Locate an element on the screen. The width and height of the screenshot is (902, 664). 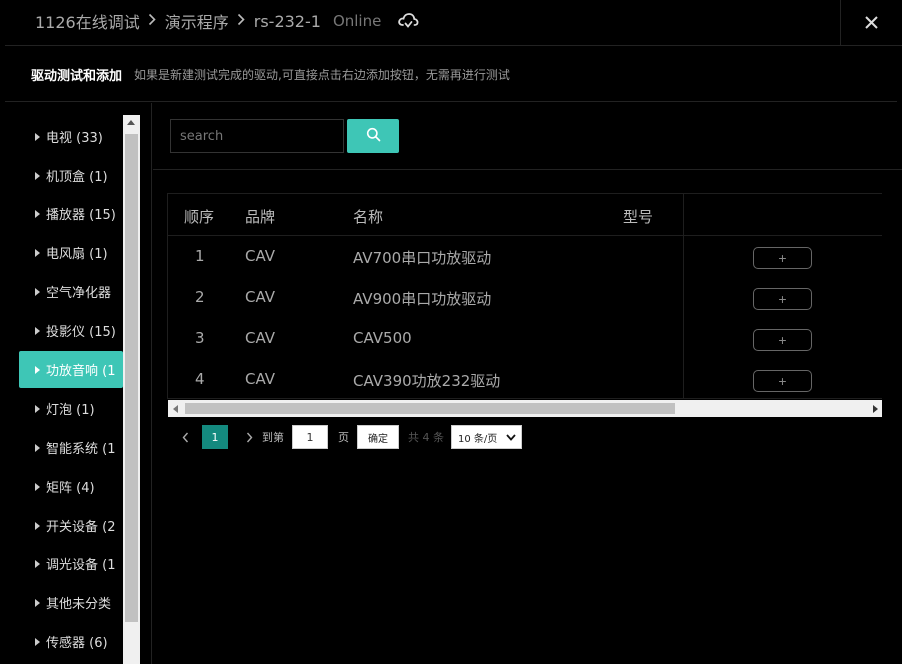
scroll-up-arrow-icon is located at coordinates (131, 122).